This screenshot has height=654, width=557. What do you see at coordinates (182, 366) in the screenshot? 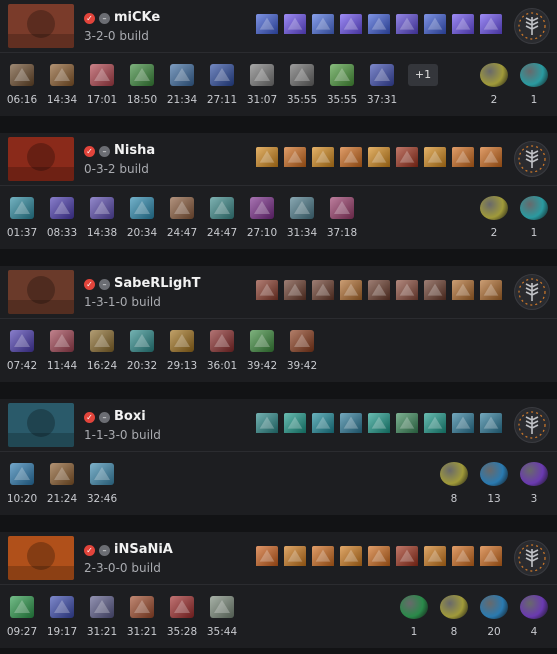
I see `item-time: 29:13` at bounding box center [182, 366].